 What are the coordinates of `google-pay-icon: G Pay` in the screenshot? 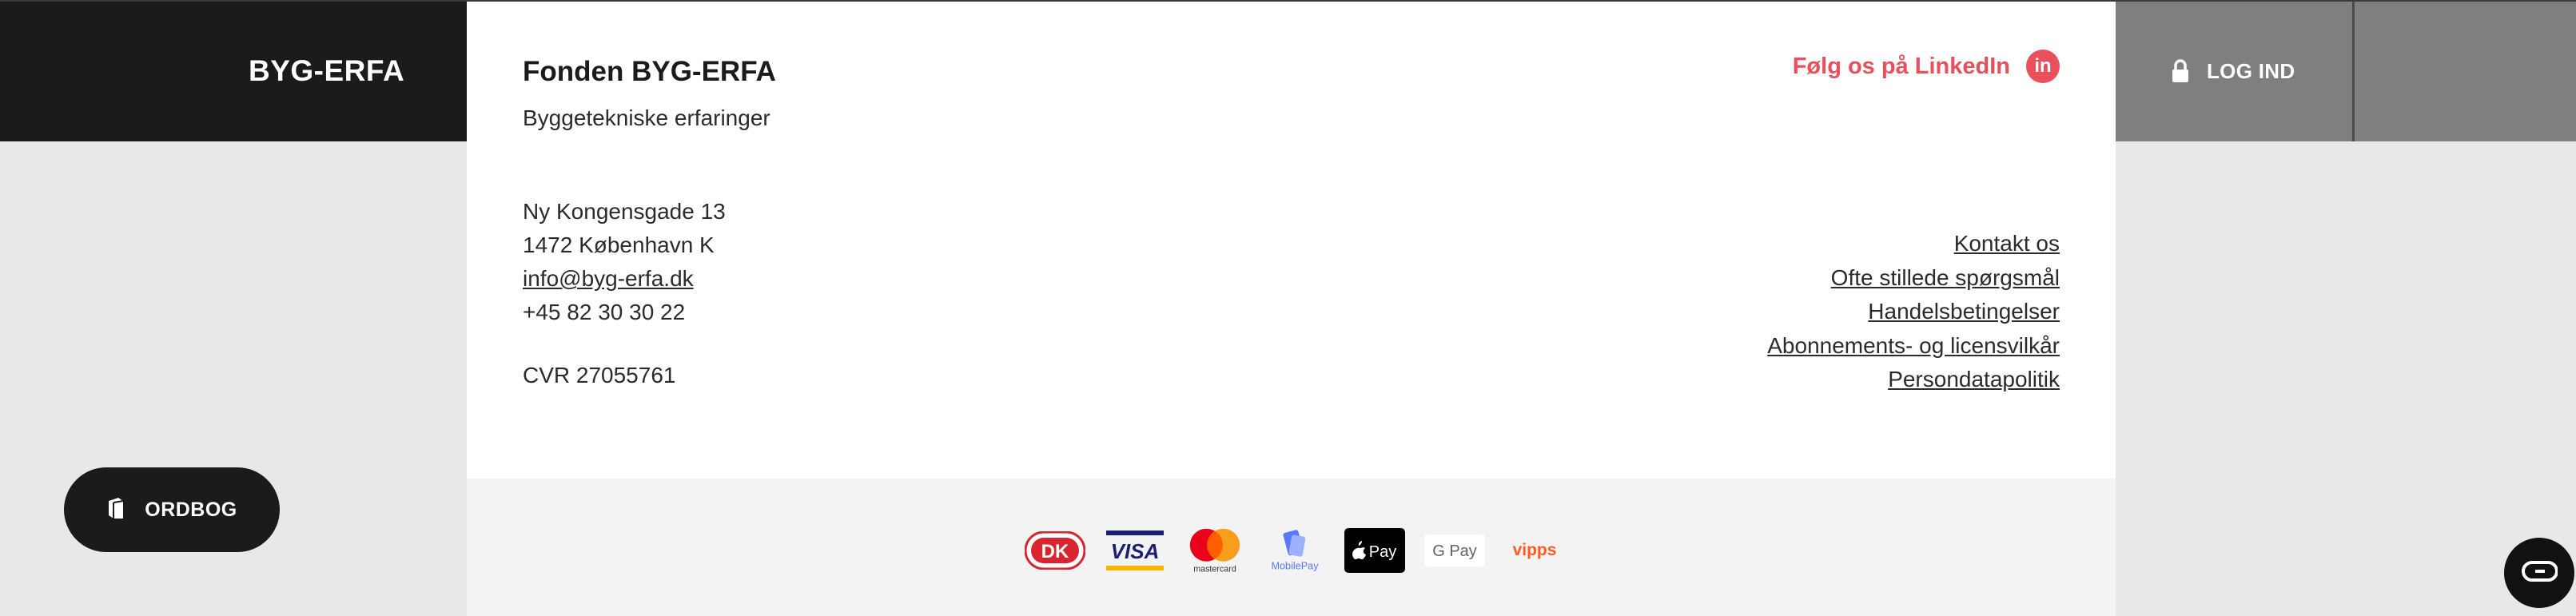 It's located at (1454, 550).